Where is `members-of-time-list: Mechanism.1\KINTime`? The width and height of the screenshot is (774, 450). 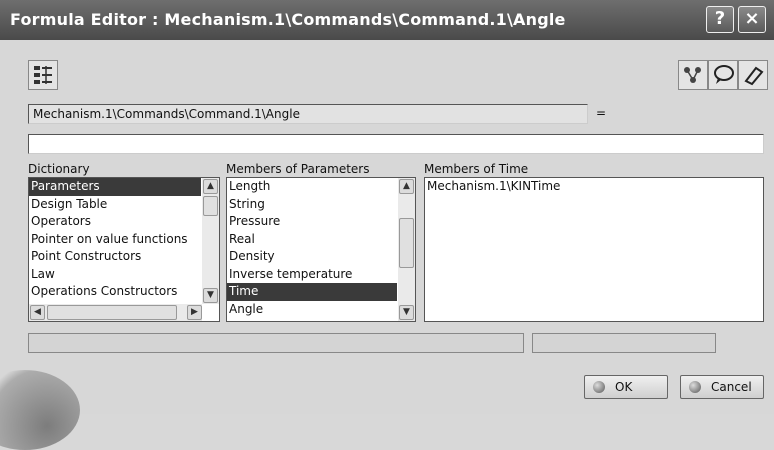 members-of-time-list: Mechanism.1\KINTime is located at coordinates (594, 249).